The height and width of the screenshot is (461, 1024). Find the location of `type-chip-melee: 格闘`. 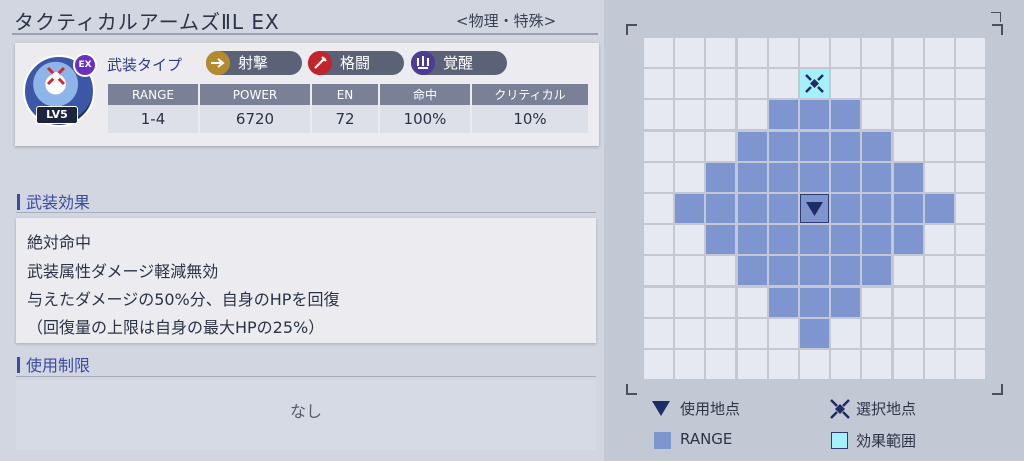

type-chip-melee: 格闘 is located at coordinates (356, 63).